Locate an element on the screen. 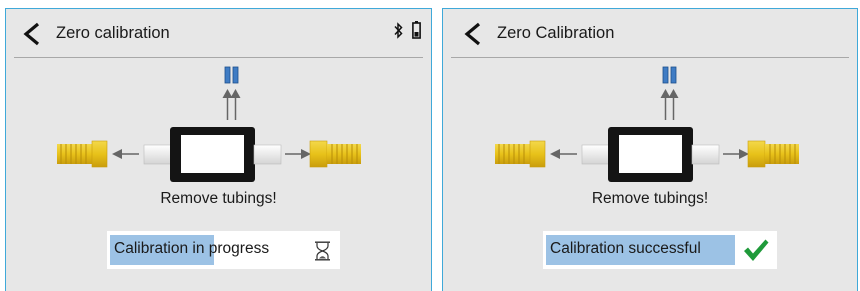 This screenshot has height=291, width=860. calibration-status-box: Calibration in progress is located at coordinates (223, 250).